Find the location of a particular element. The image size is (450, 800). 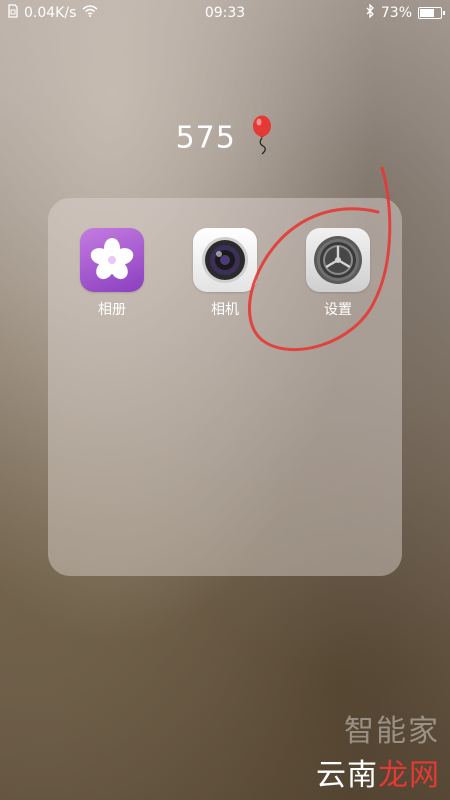

app-camera: 相机 is located at coordinates (225, 273).